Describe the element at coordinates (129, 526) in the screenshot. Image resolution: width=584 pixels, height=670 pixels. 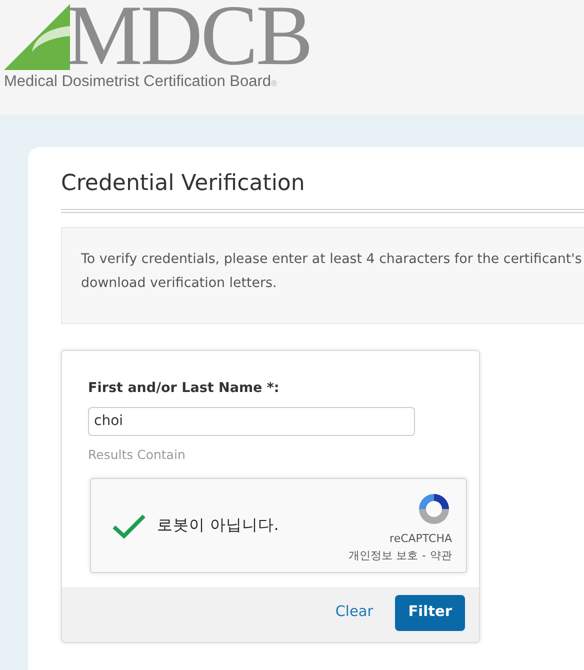
I see `checkmark-icon` at that location.